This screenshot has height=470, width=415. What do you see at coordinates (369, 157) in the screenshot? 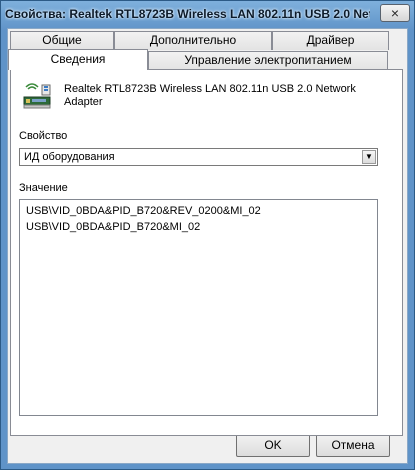
I see `chevron-down-icon: ▼` at bounding box center [369, 157].